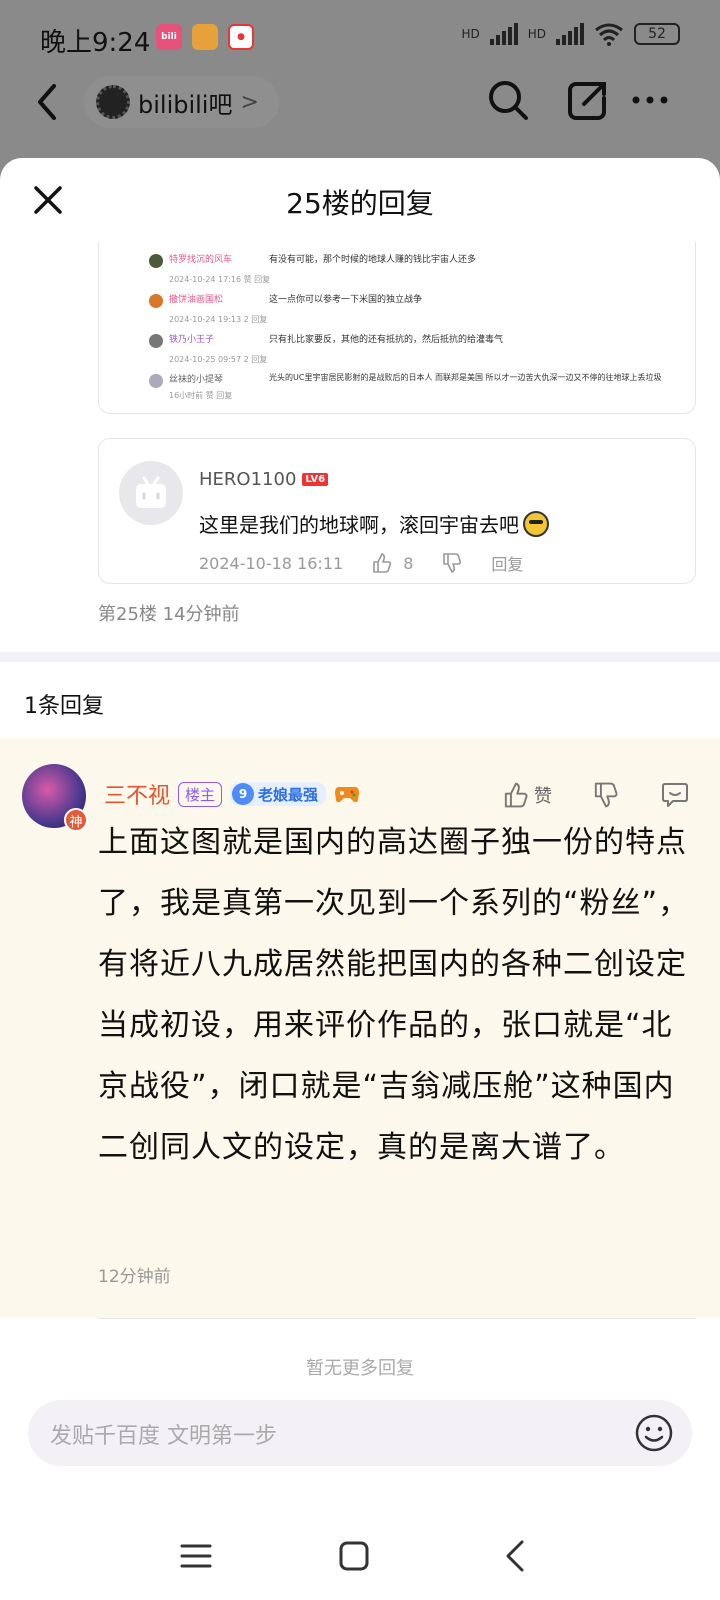 The image size is (720, 1600). Describe the element at coordinates (249, 102) in the screenshot. I see `forum-arrow-icon: >` at that location.